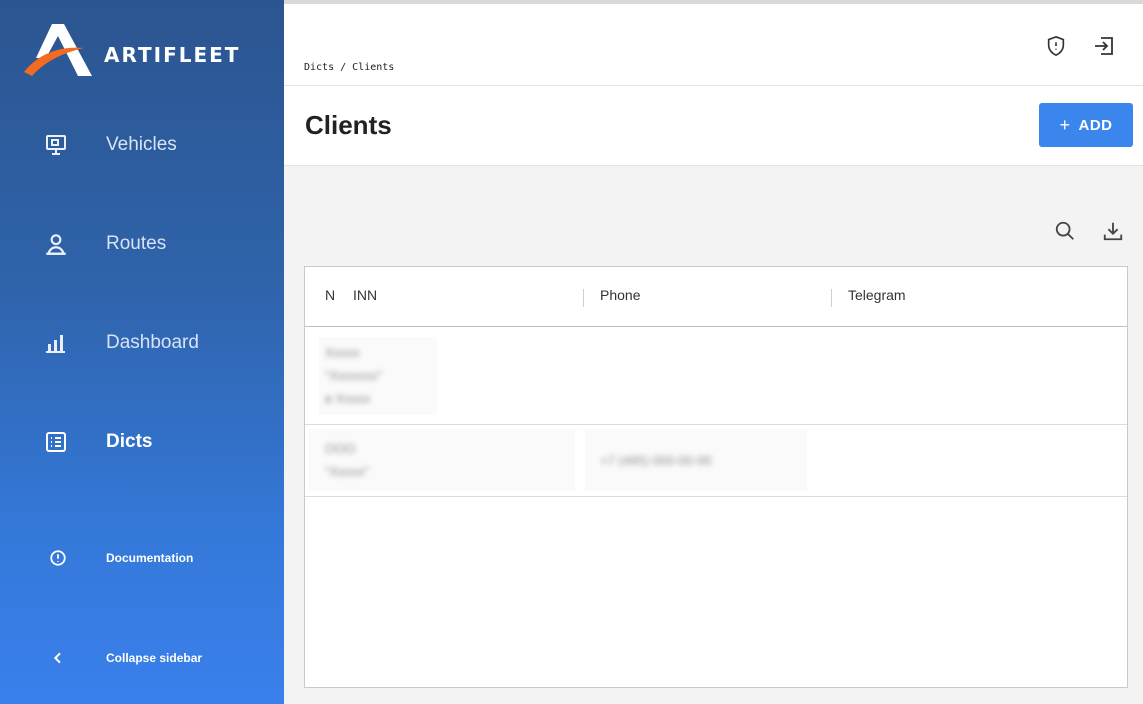 Image resolution: width=1143 pixels, height=704 pixels. What do you see at coordinates (56, 244) in the screenshot?
I see `user-pin-icon` at bounding box center [56, 244].